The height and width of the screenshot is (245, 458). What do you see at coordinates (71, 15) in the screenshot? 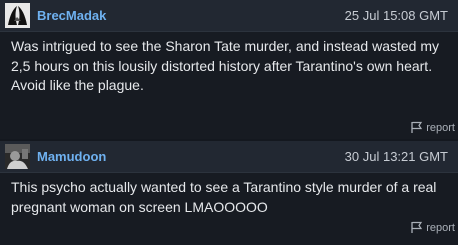
I see `username: BrecMadak` at bounding box center [71, 15].